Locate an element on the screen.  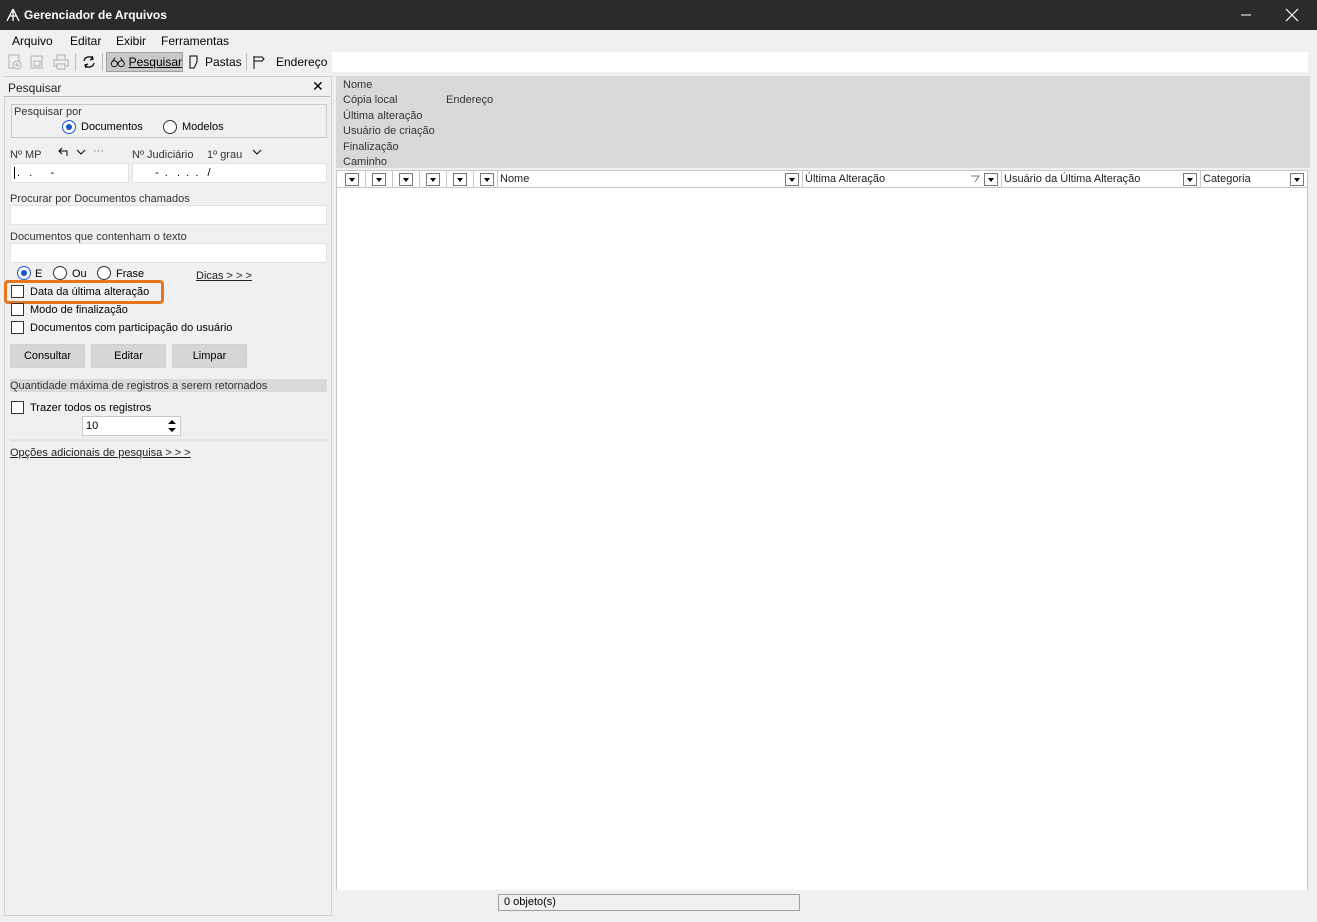
search-toggle-label: Pesquisar is located at coordinates (155, 62).